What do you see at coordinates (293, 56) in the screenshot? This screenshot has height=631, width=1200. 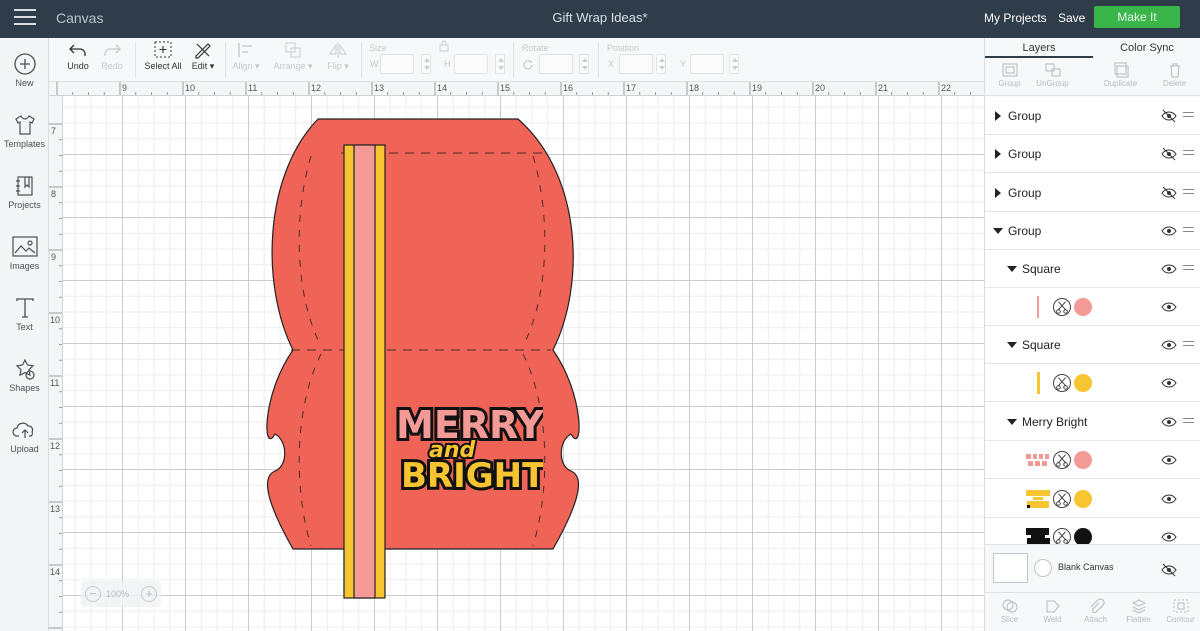 I see `arrange-dropdown: Arrange ▾` at bounding box center [293, 56].